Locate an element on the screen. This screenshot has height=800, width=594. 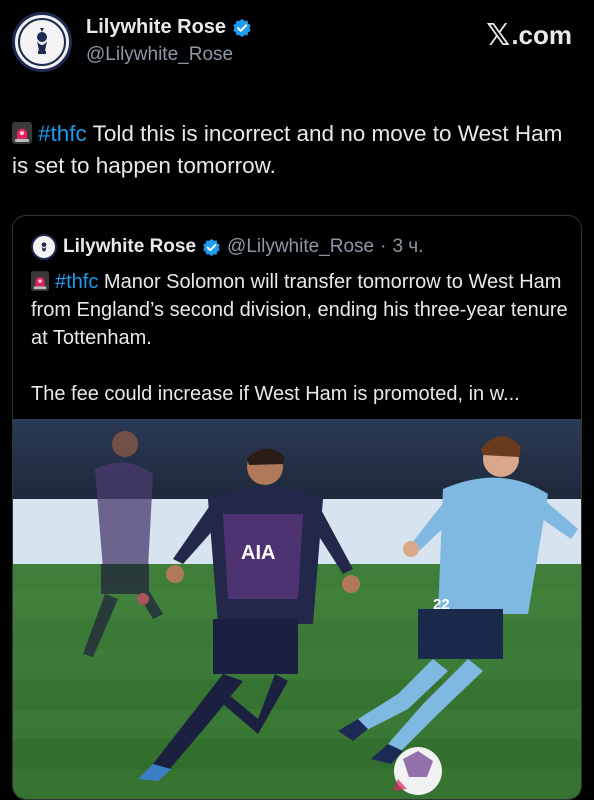
author-name-row: Lilywhite Rose is located at coordinates (169, 27).